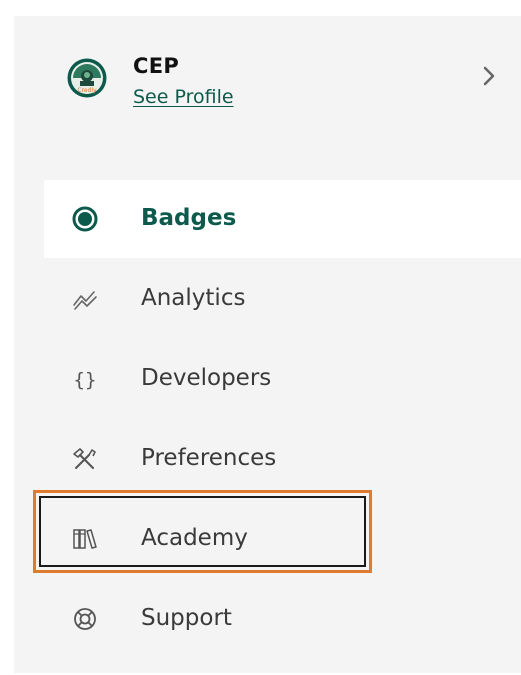 The height and width of the screenshot is (675, 521). I want to click on sidebar-item-label: Developers, so click(206, 378).